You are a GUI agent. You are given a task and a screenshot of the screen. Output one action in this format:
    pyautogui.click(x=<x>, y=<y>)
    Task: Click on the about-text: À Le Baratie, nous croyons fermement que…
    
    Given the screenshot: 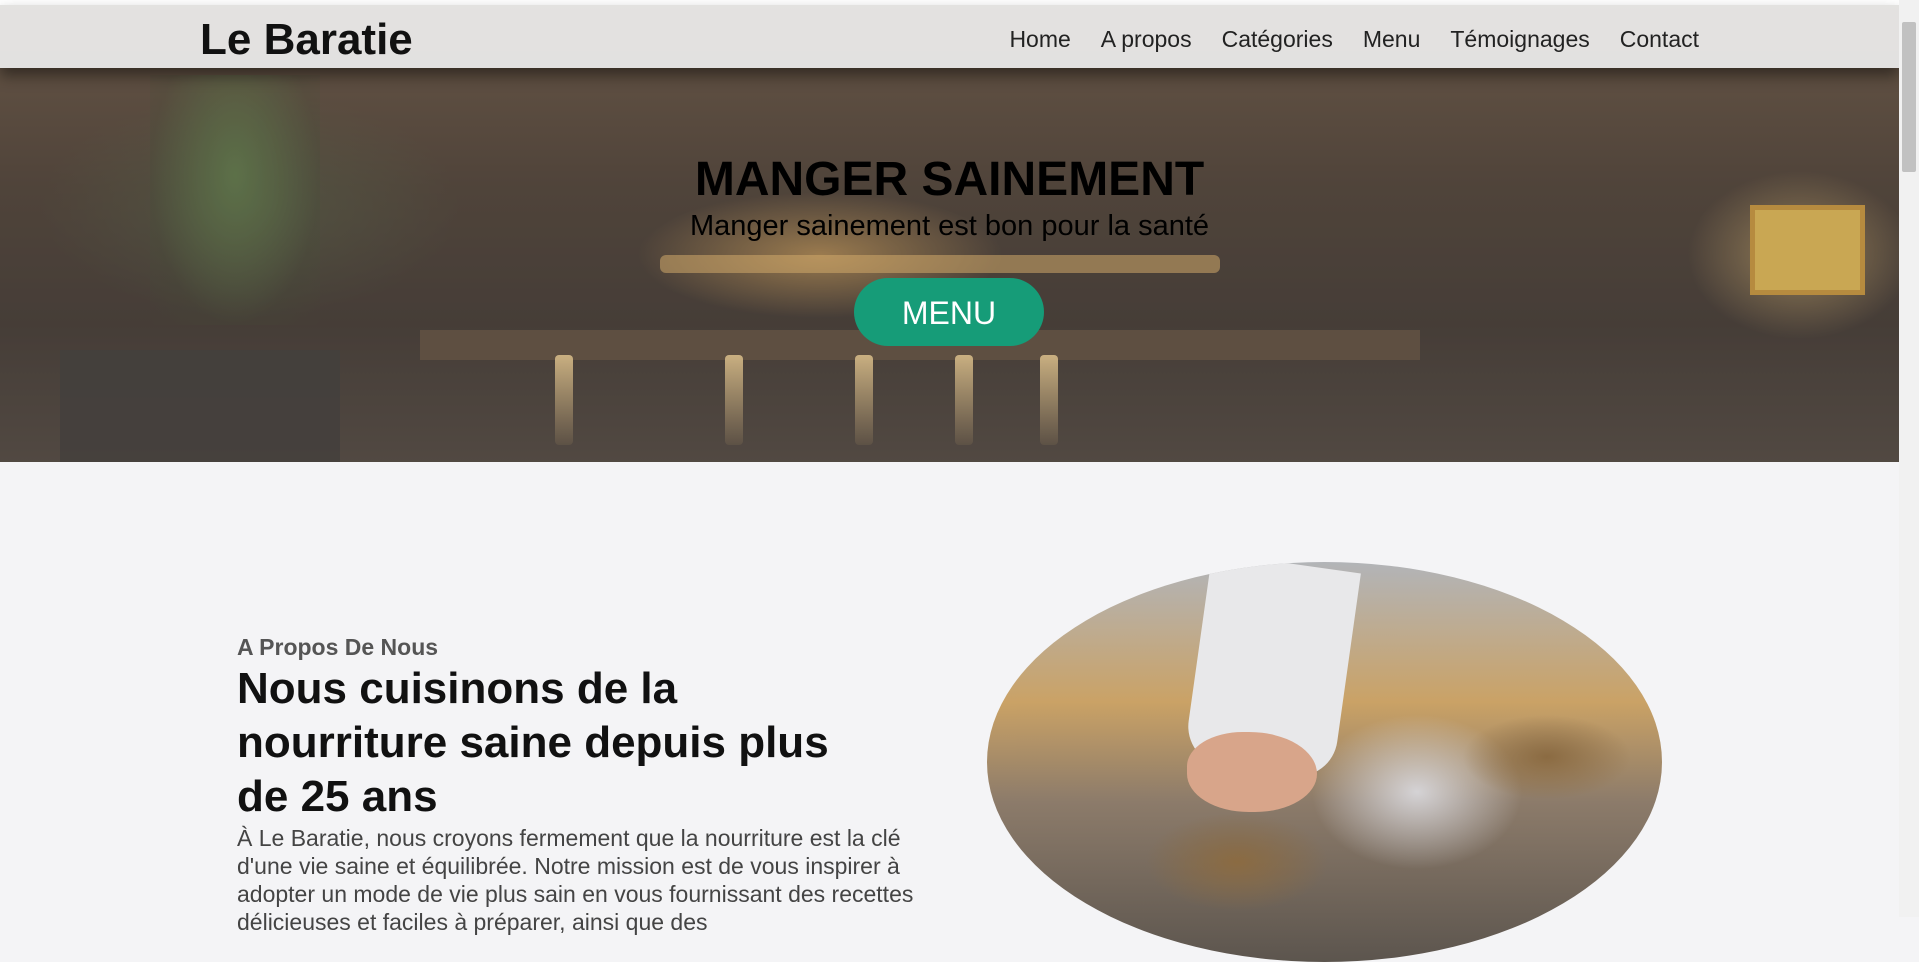 What is the action you would take?
    pyautogui.click(x=575, y=880)
    